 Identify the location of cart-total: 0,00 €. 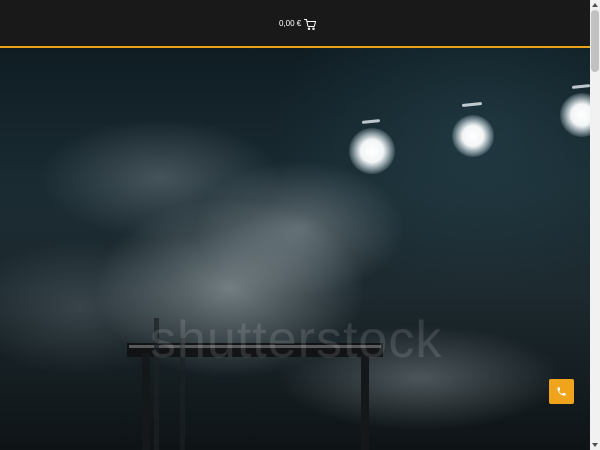
(290, 23).